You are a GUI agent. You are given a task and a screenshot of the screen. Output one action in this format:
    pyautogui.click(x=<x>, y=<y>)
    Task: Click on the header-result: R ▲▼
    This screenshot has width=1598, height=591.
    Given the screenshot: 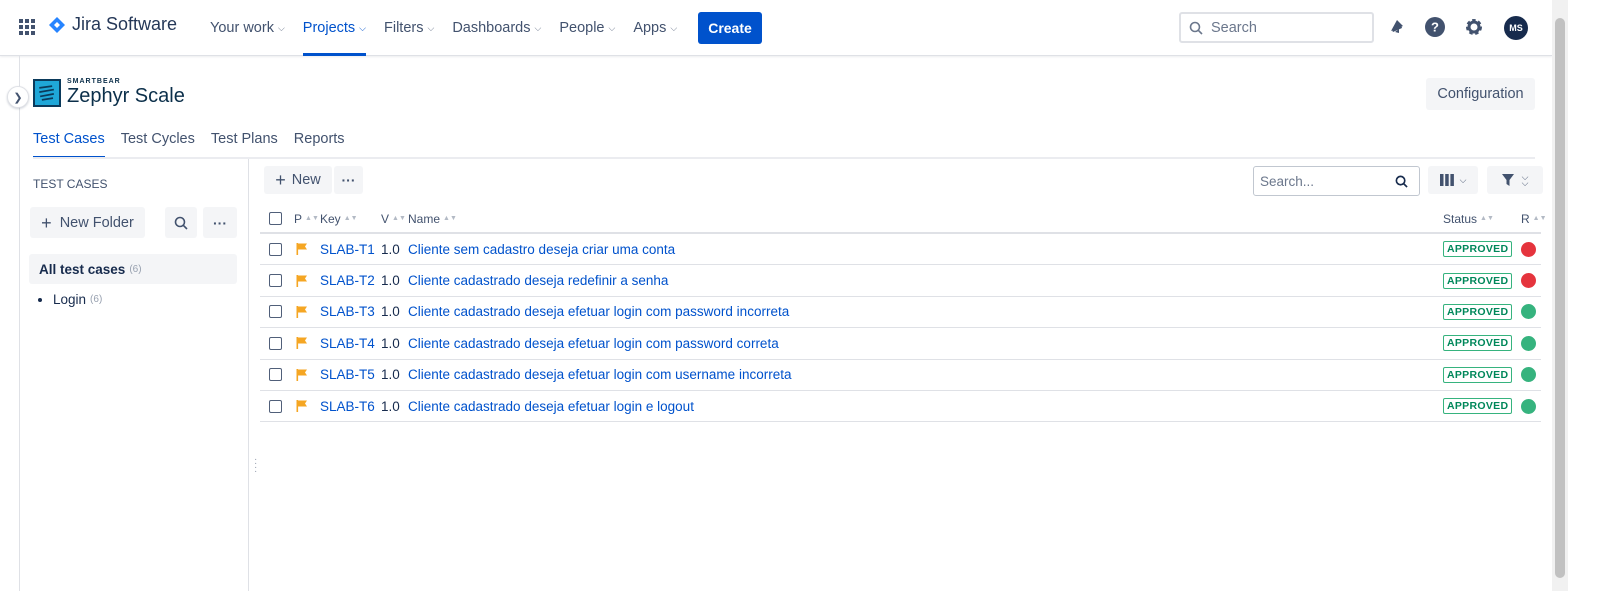 What is the action you would take?
    pyautogui.click(x=1534, y=218)
    